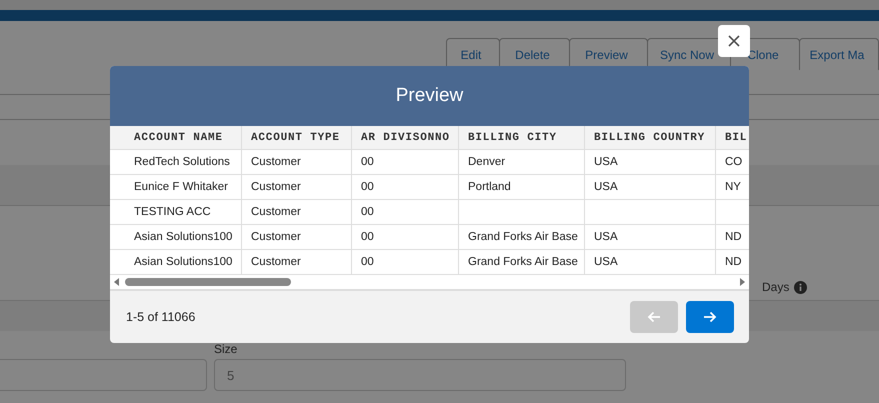 The width and height of the screenshot is (879, 403). Describe the element at coordinates (430, 96) in the screenshot. I see `dialog-title: Preview` at that location.